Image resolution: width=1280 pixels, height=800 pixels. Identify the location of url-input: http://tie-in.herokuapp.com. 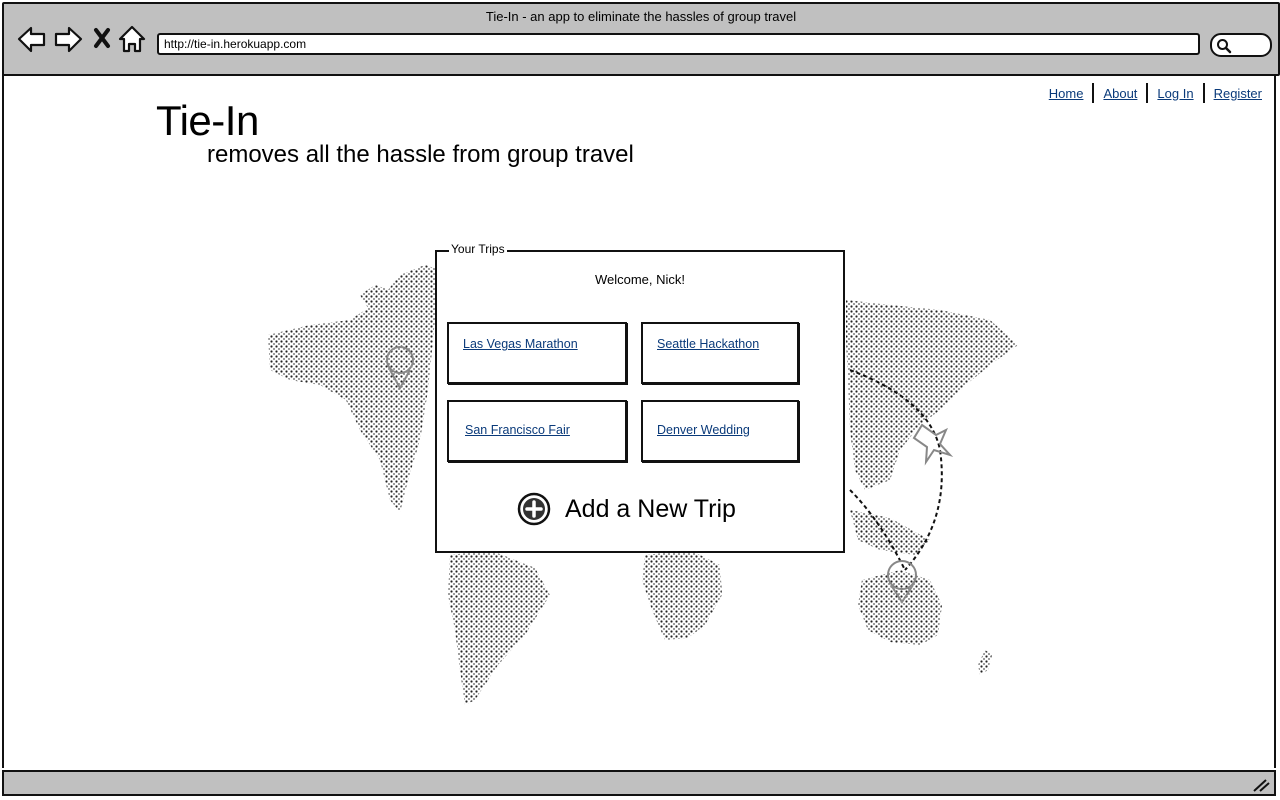
(678, 44).